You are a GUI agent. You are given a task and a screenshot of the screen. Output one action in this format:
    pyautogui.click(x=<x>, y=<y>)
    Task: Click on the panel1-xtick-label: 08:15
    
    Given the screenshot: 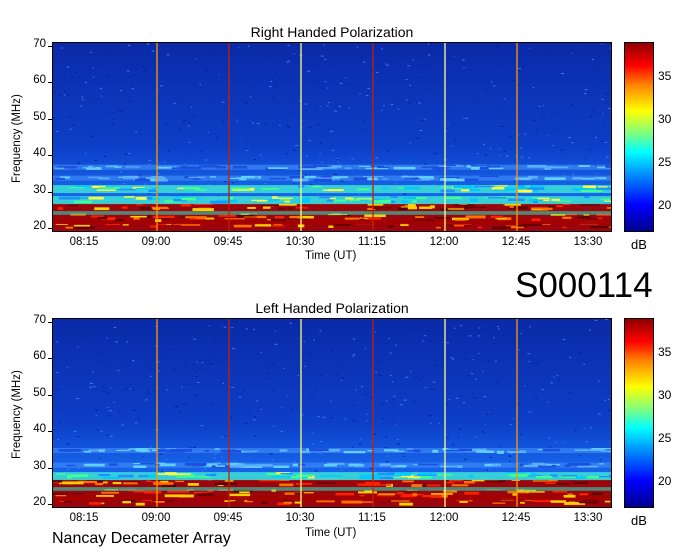 What is the action you would take?
    pyautogui.click(x=84, y=242)
    